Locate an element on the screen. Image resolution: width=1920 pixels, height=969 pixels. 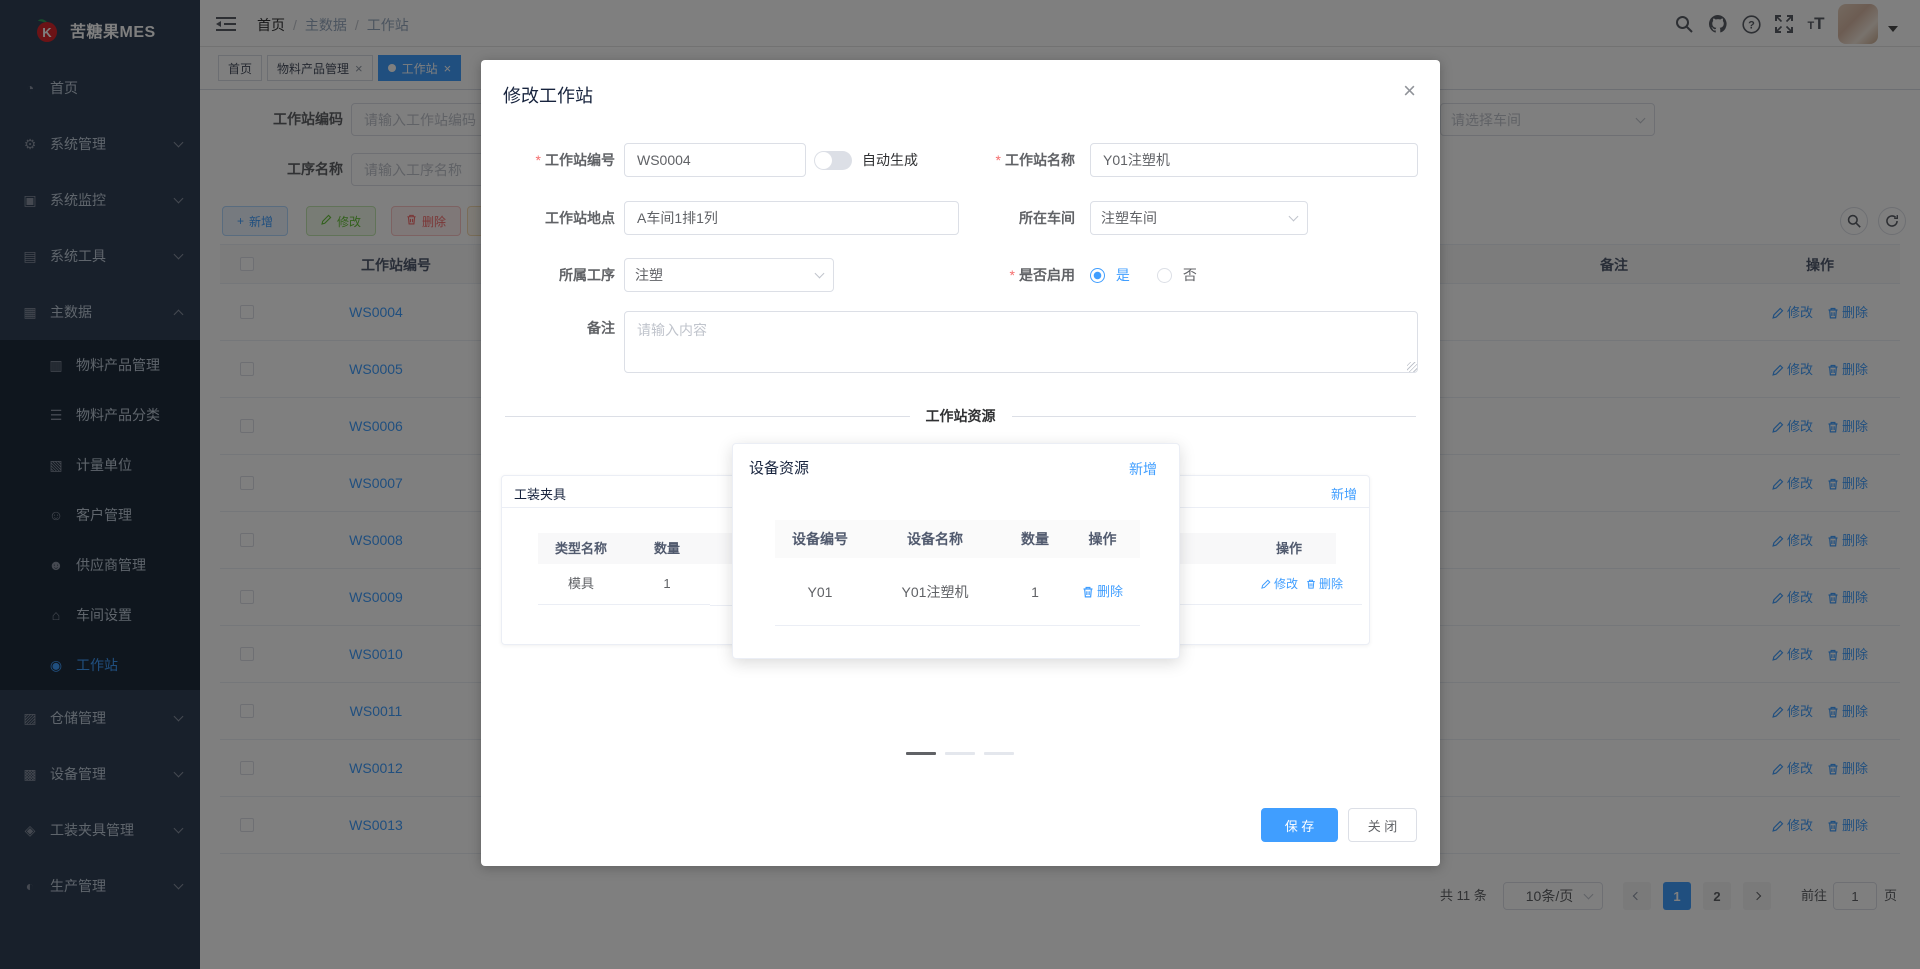
fixture-card-title: 工装夹具 is located at coordinates (540, 494).